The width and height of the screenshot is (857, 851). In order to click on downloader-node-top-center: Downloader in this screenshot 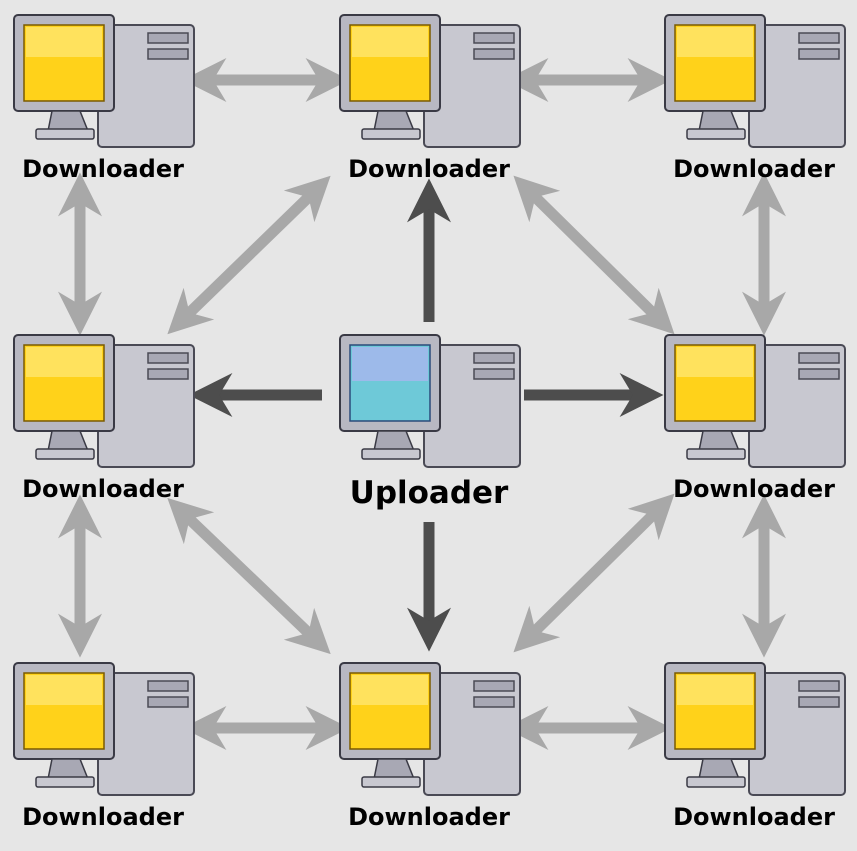, I will do `click(429, 108)`.